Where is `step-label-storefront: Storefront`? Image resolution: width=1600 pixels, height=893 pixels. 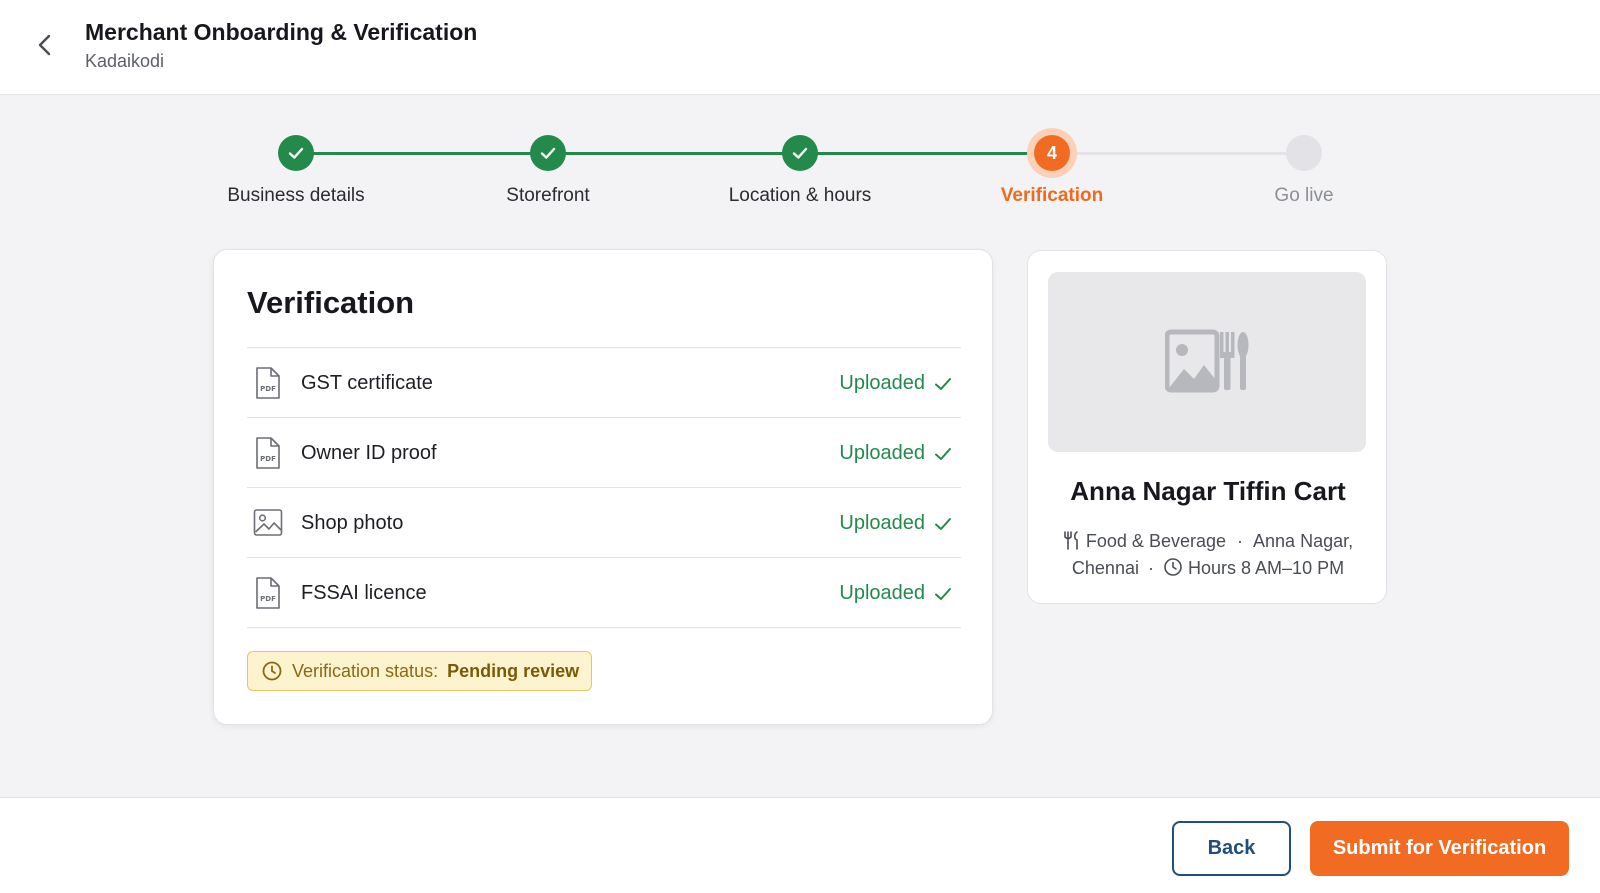
step-label-storefront: Storefront is located at coordinates (548, 195).